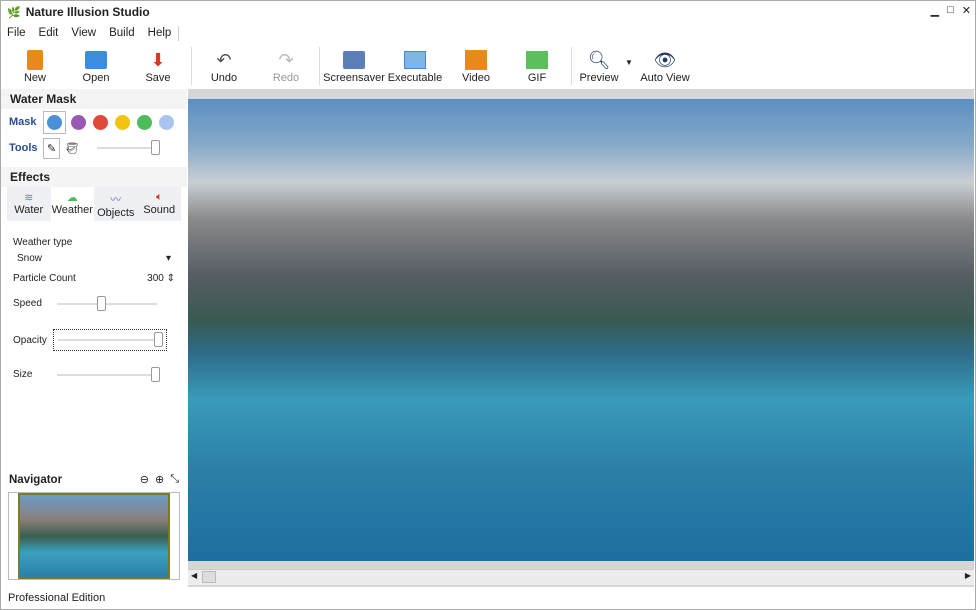  Describe the element at coordinates (49, 33) in the screenshot. I see `menu-edit: Edit` at that location.